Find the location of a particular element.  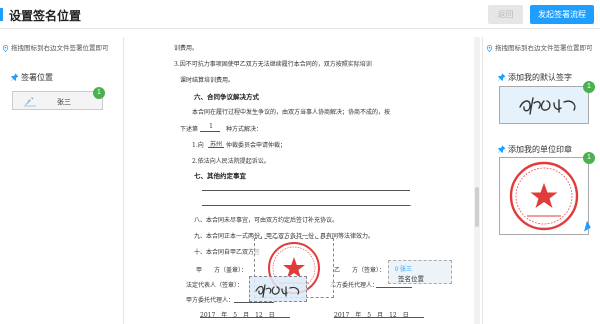

doc-line-1: 训费用。 is located at coordinates (186, 48).